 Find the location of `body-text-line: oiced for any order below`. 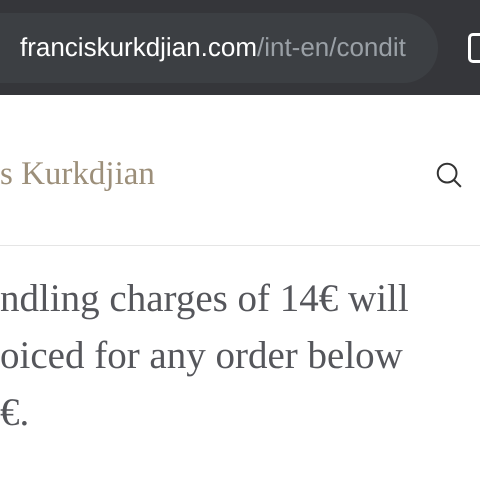

body-text-line: oiced for any order below is located at coordinates (202, 356).